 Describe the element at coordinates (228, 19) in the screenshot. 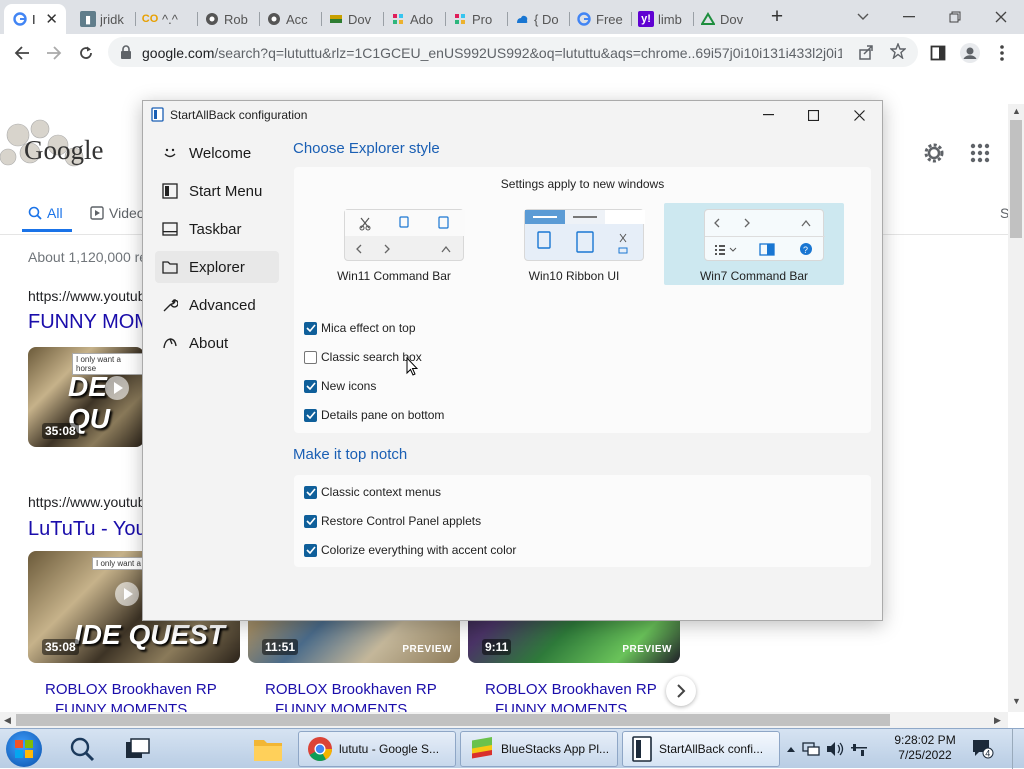

I see `tab-4: Rob` at that location.